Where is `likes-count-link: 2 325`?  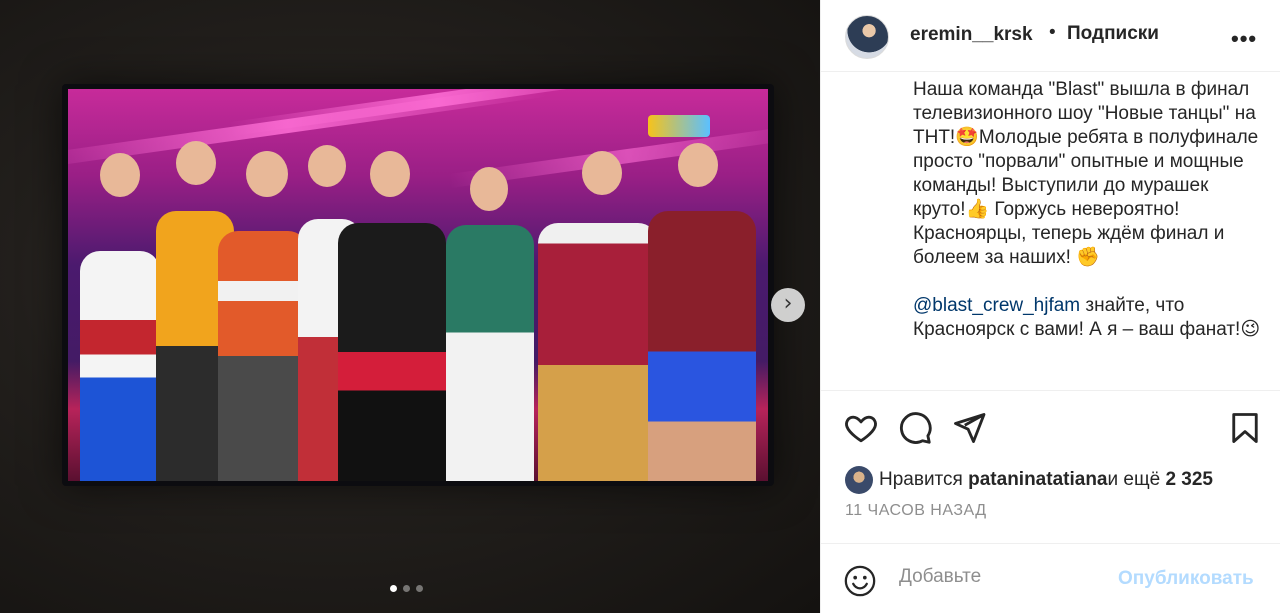 likes-count-link: 2 325 is located at coordinates (1189, 480).